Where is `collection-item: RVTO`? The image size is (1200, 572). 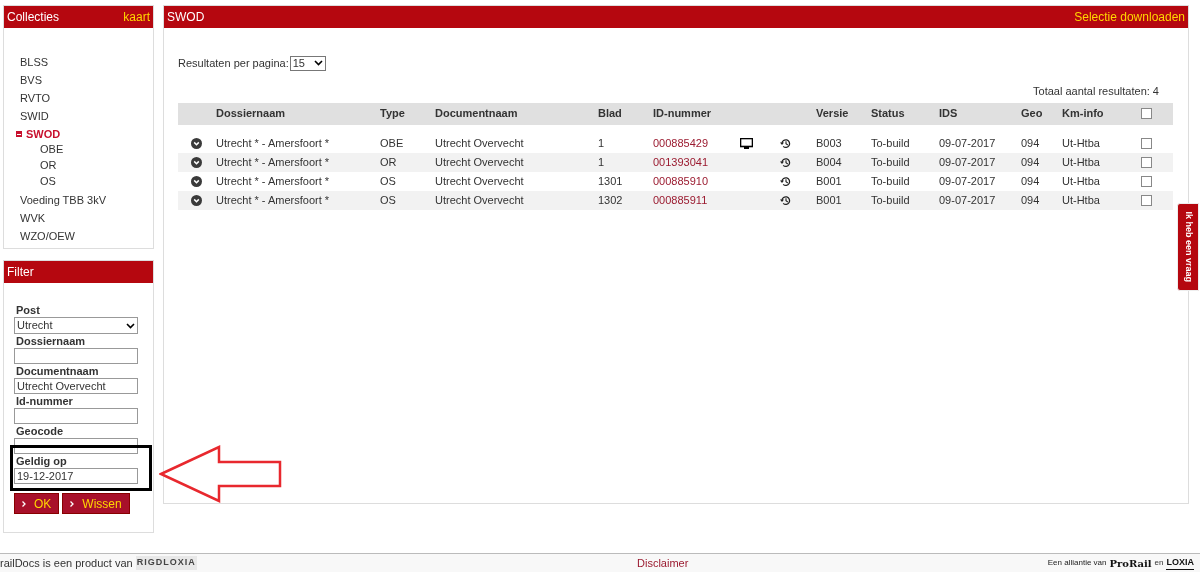
collection-item: RVTO is located at coordinates (35, 98).